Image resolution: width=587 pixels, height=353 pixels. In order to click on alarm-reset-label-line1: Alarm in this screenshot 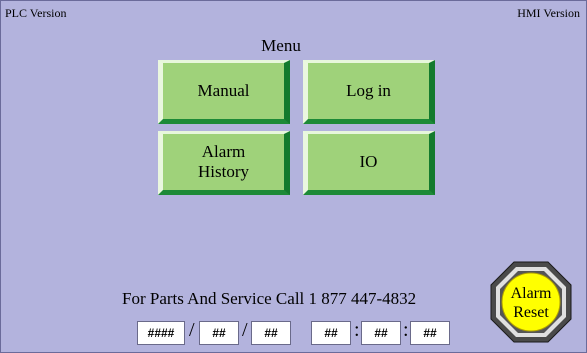, I will do `click(531, 293)`.